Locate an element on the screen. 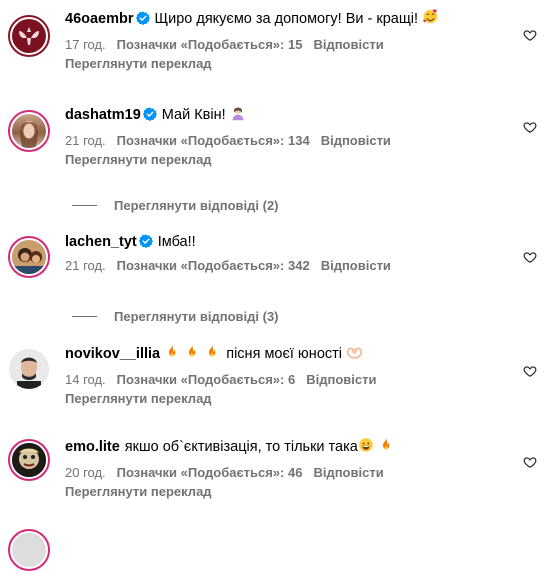  view-replies-button: Переглянути відповіді (3) is located at coordinates (175, 316).